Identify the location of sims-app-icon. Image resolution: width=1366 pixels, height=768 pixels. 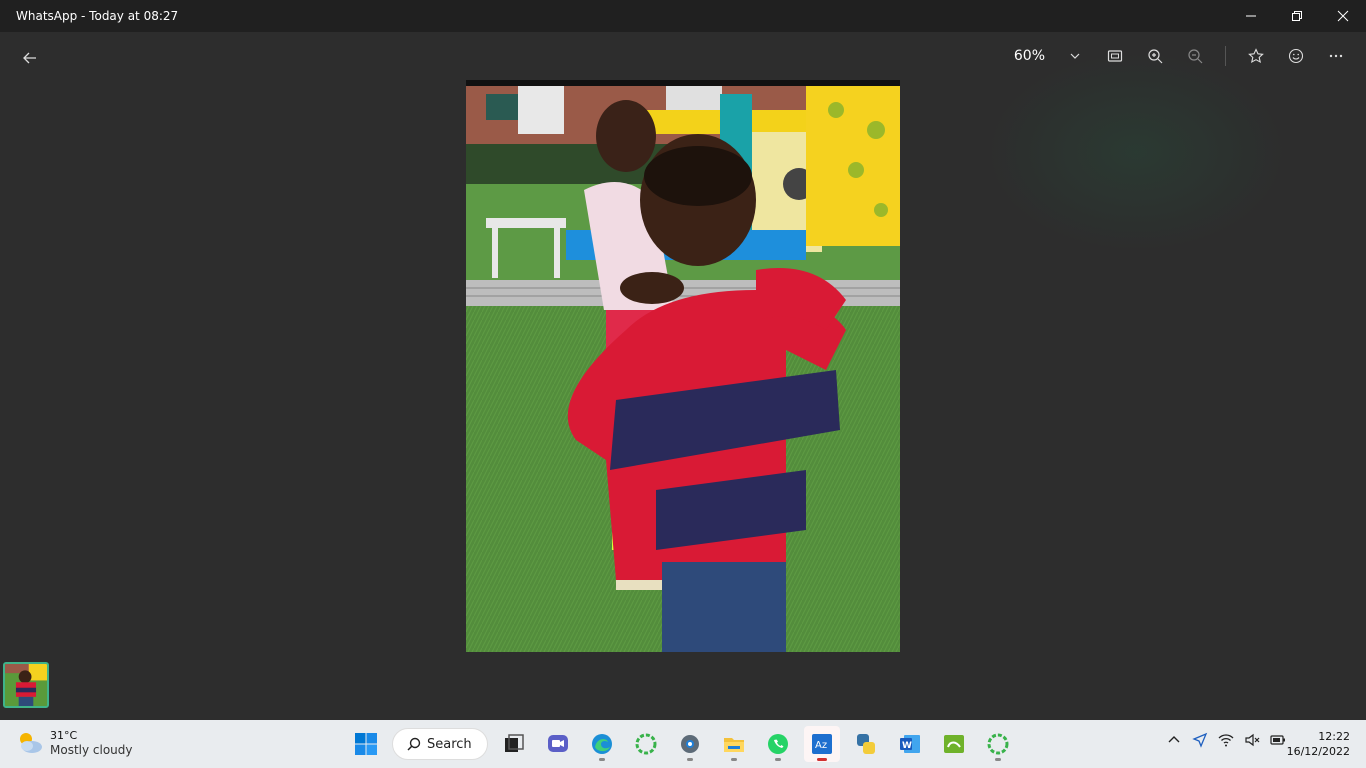
(954, 744).